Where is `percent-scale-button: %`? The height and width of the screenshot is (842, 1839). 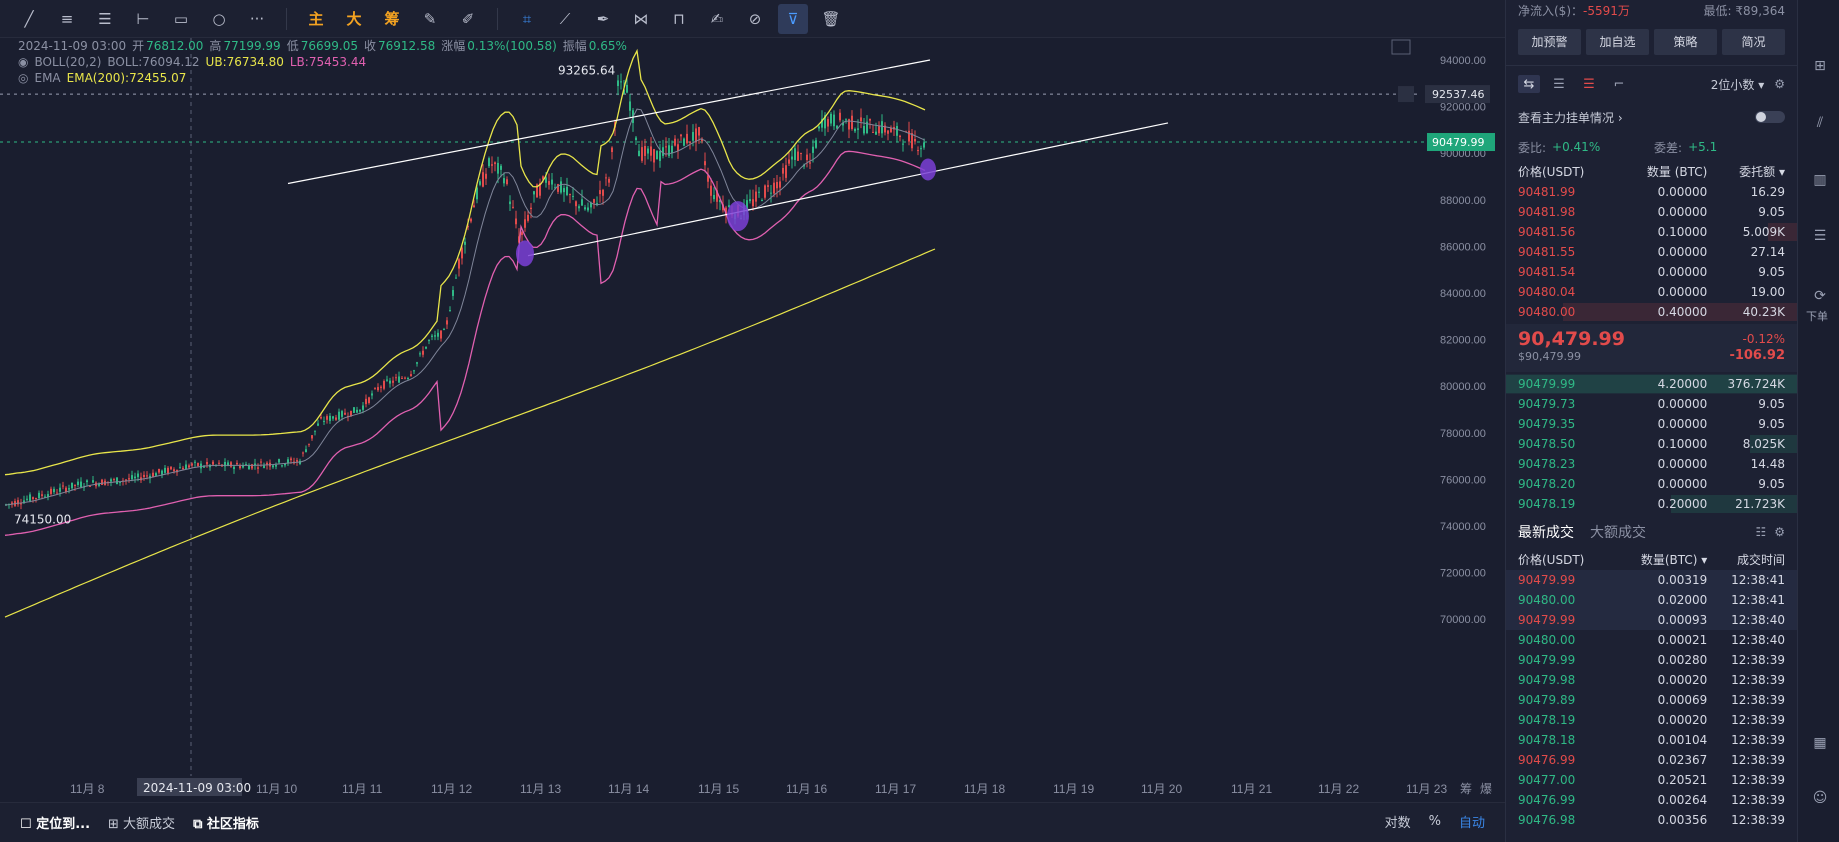 percent-scale-button: % is located at coordinates (1435, 821).